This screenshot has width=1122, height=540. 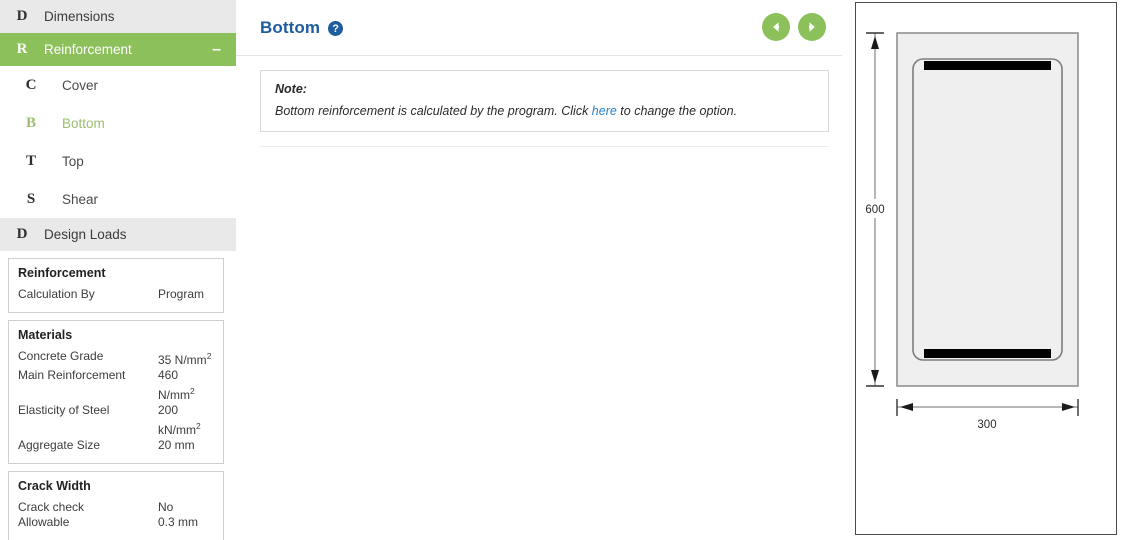 I want to click on top-icon: T, so click(x=30, y=160).